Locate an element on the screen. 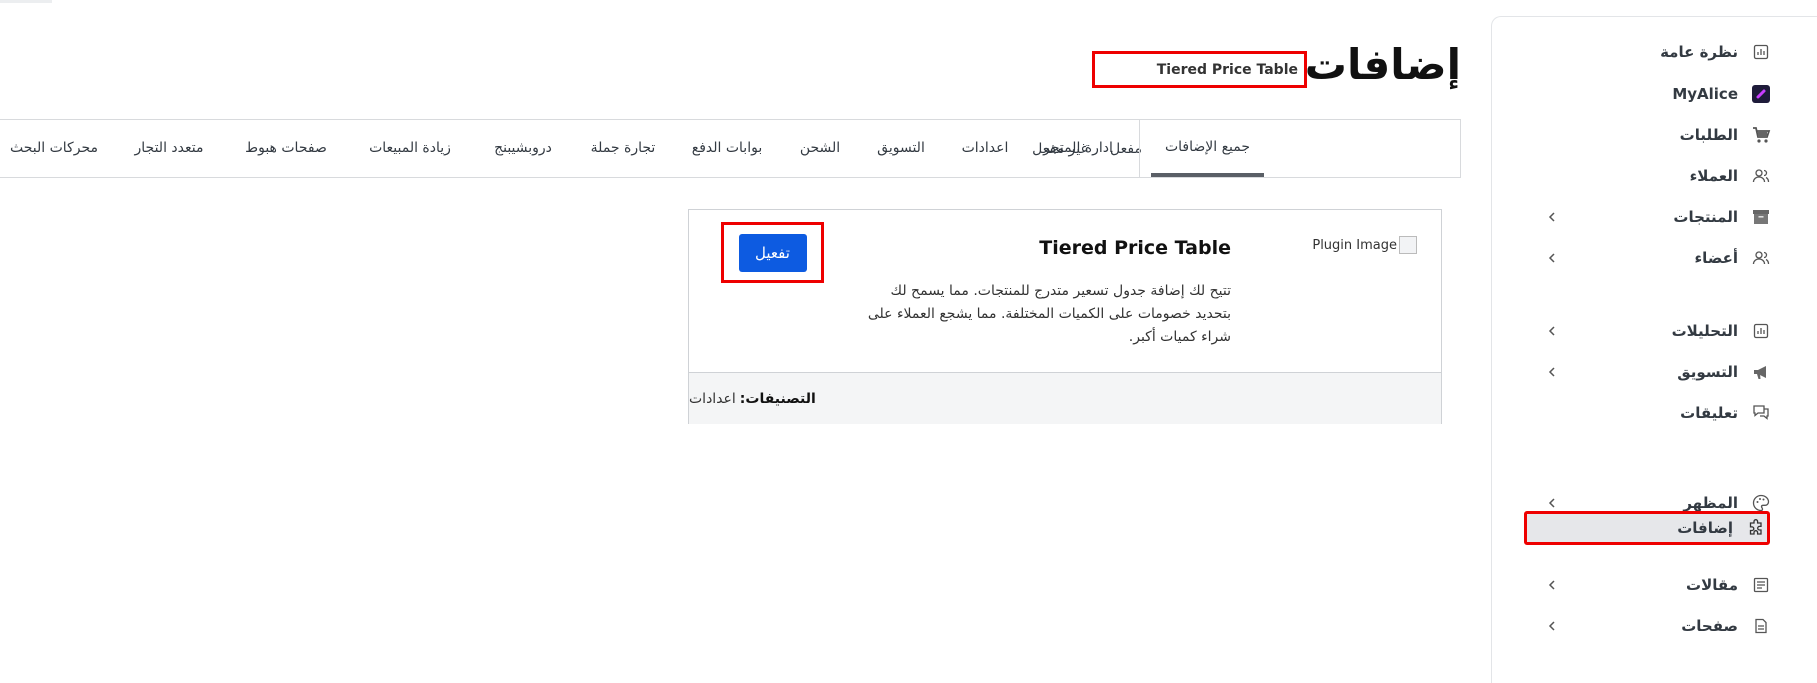 This screenshot has width=1817, height=683. tab-settings: اعدادات is located at coordinates (985, 147).